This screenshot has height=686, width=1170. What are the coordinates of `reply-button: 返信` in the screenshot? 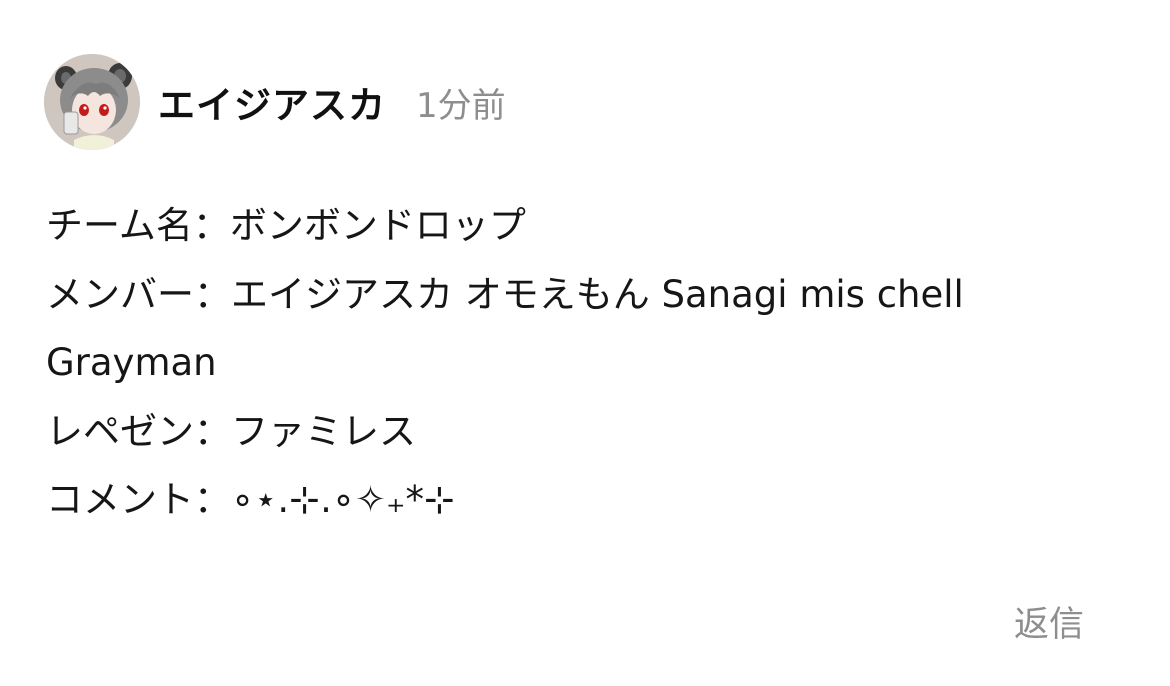 It's located at (1049, 621).